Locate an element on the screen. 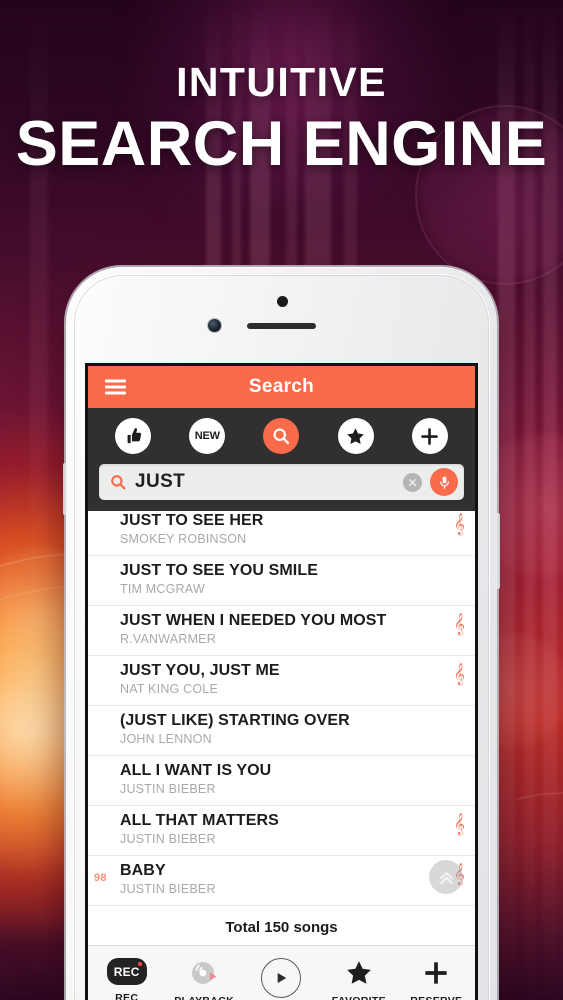 Image resolution: width=563 pixels, height=1000 pixels. rec-icon: REC is located at coordinates (126, 971).